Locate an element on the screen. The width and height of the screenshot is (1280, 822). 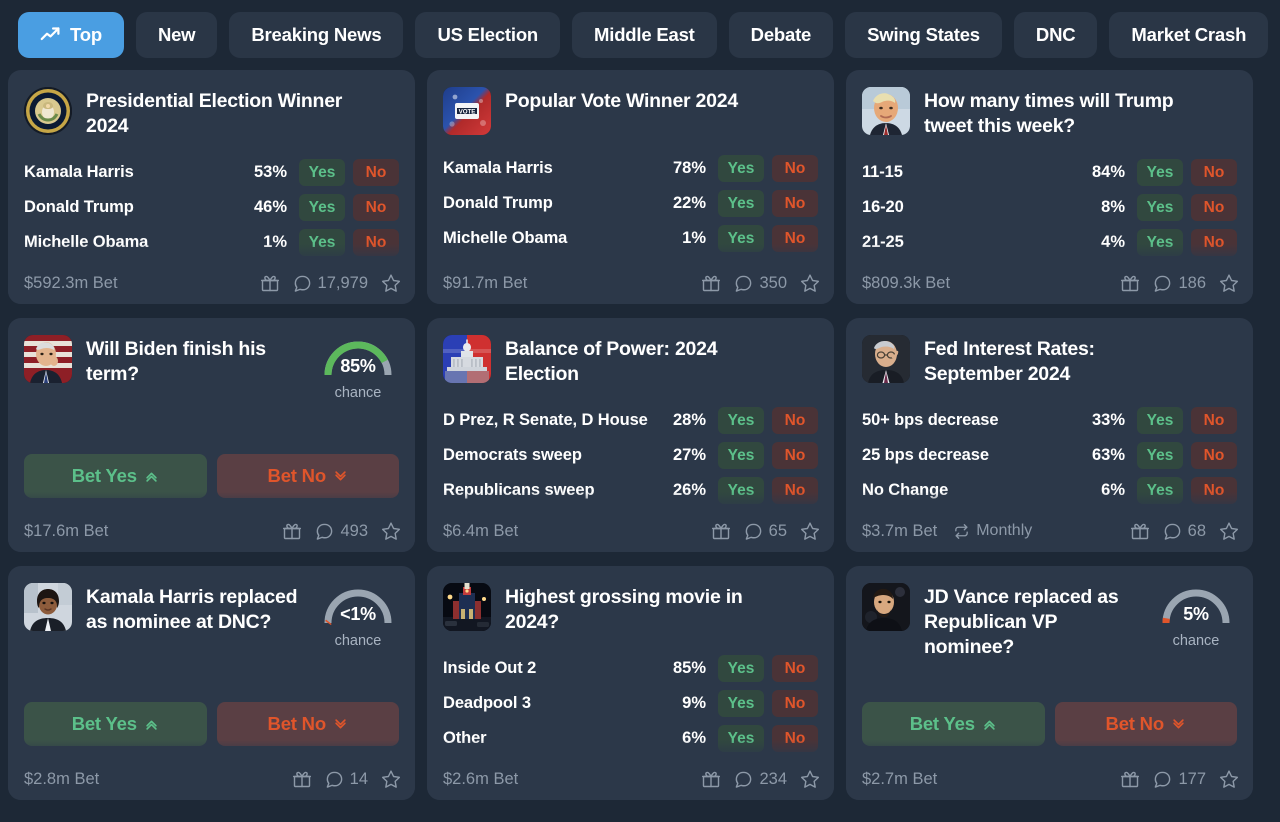
outcome-row: Donald Trump 22% Yes No is located at coordinates (630, 203).